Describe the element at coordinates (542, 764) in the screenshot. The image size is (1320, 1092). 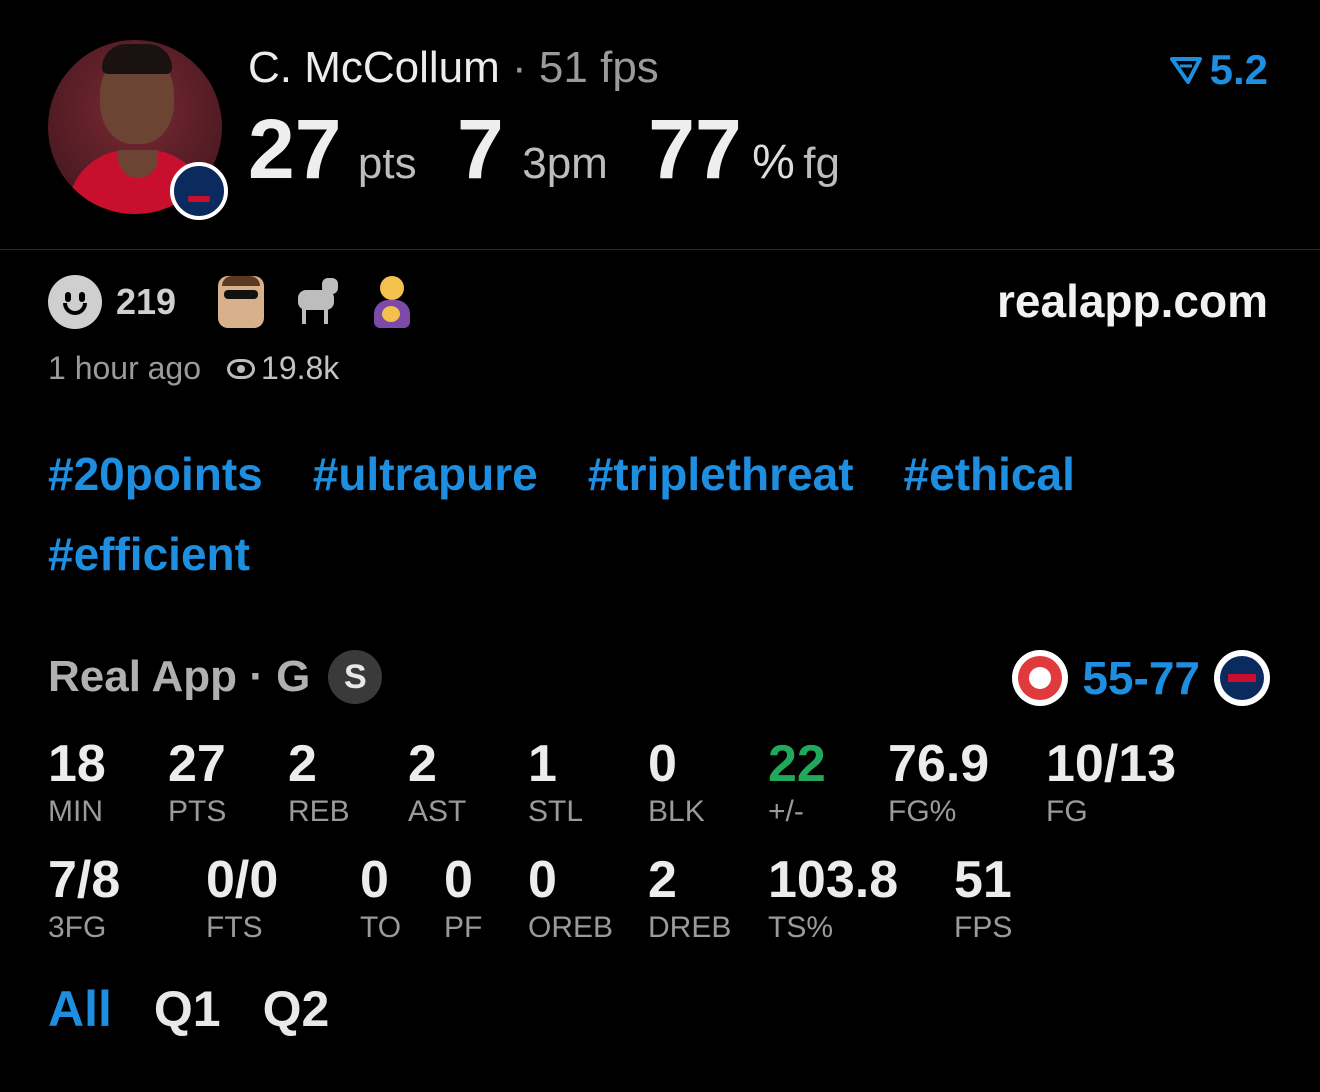
I see `stat-value: 1` at that location.